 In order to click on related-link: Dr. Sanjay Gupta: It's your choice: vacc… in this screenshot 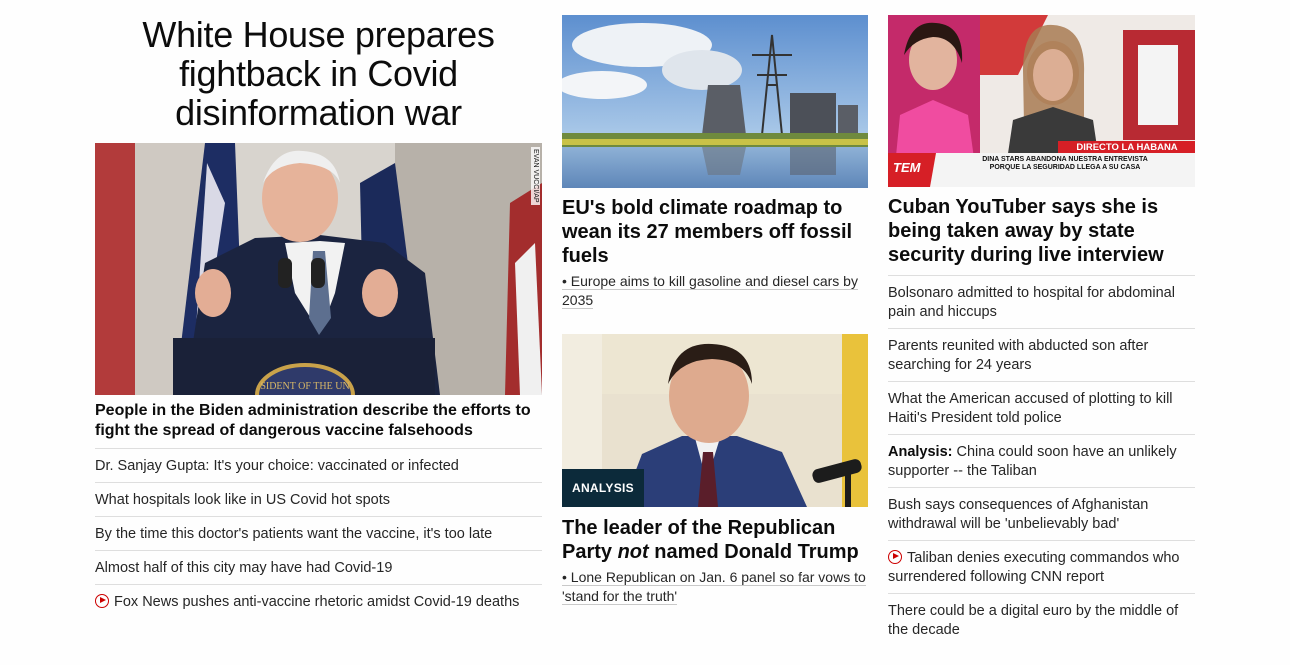, I will do `click(277, 466)`.